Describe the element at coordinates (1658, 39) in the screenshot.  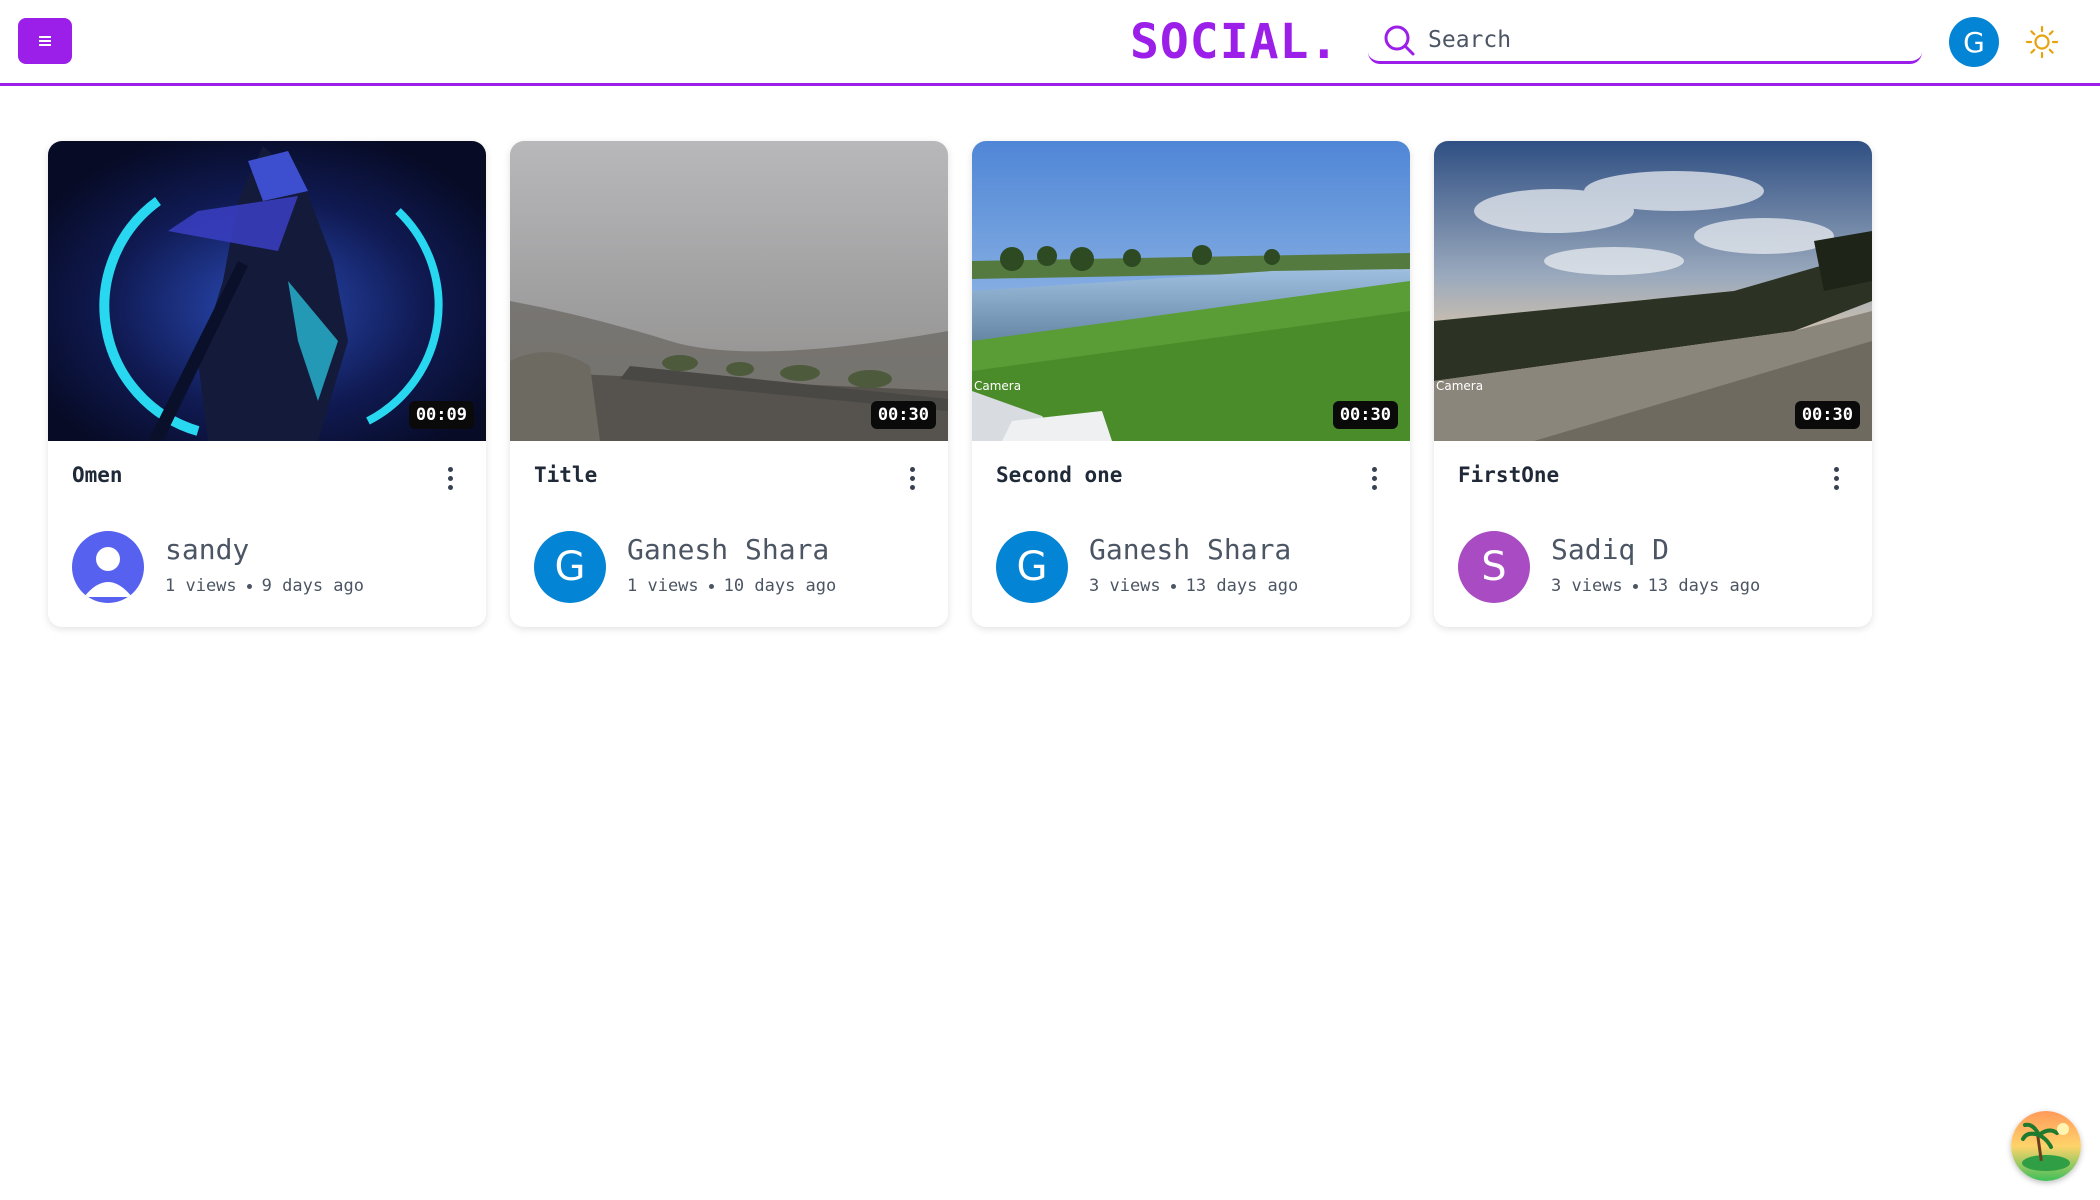
I see `search-input` at that location.